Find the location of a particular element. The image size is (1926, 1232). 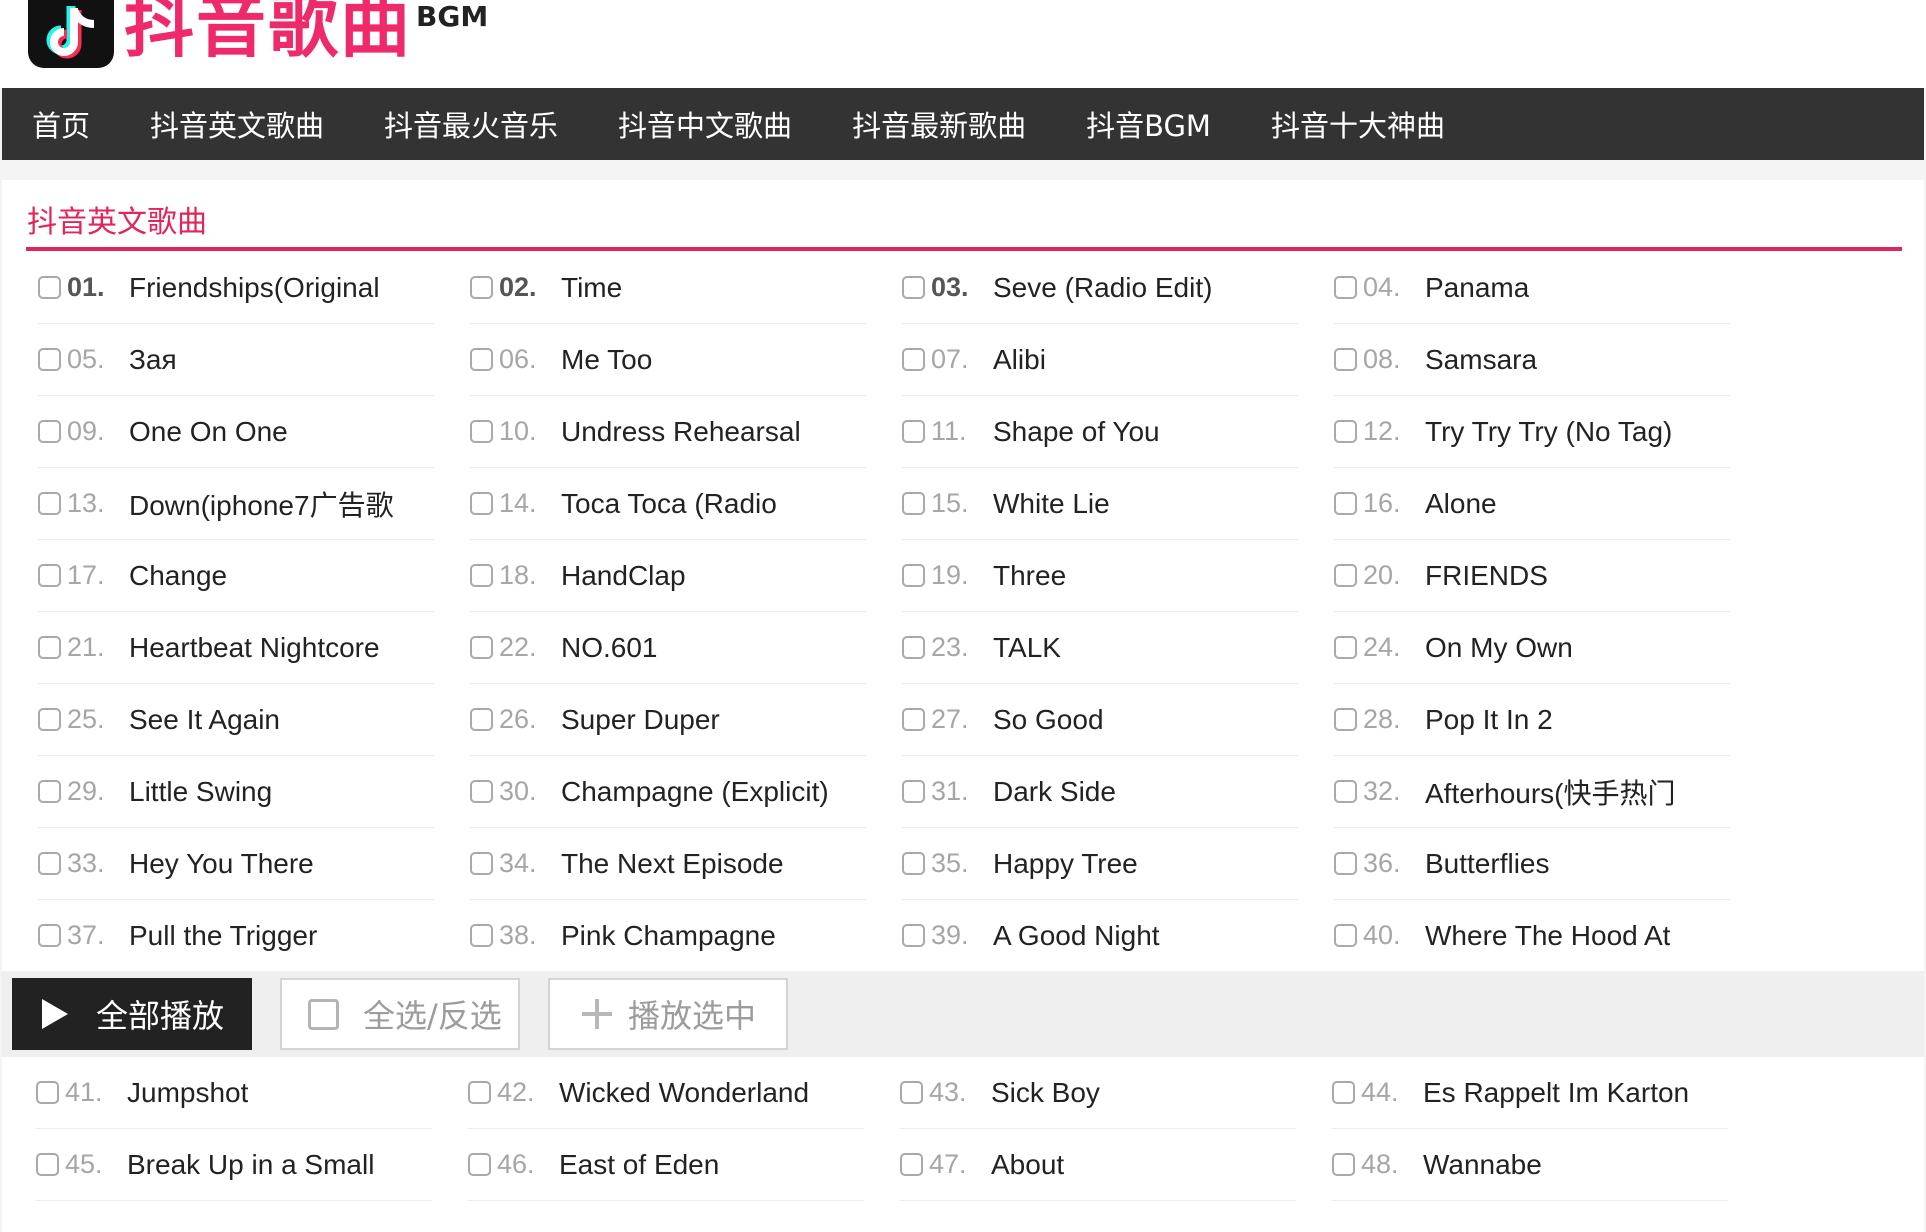

song-title-link: Butterflies is located at coordinates (1487, 864).